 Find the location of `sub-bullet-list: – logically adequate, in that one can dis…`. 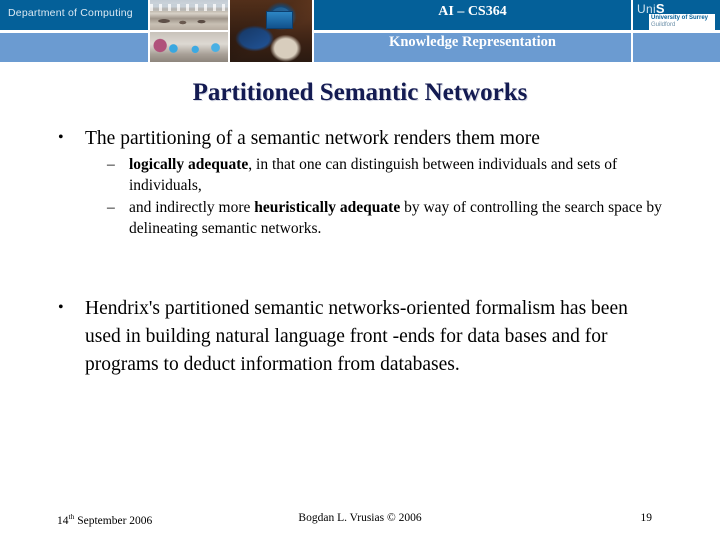

sub-bullet-list: – logically adequate, in that one can dis… is located at coordinates (362, 197).